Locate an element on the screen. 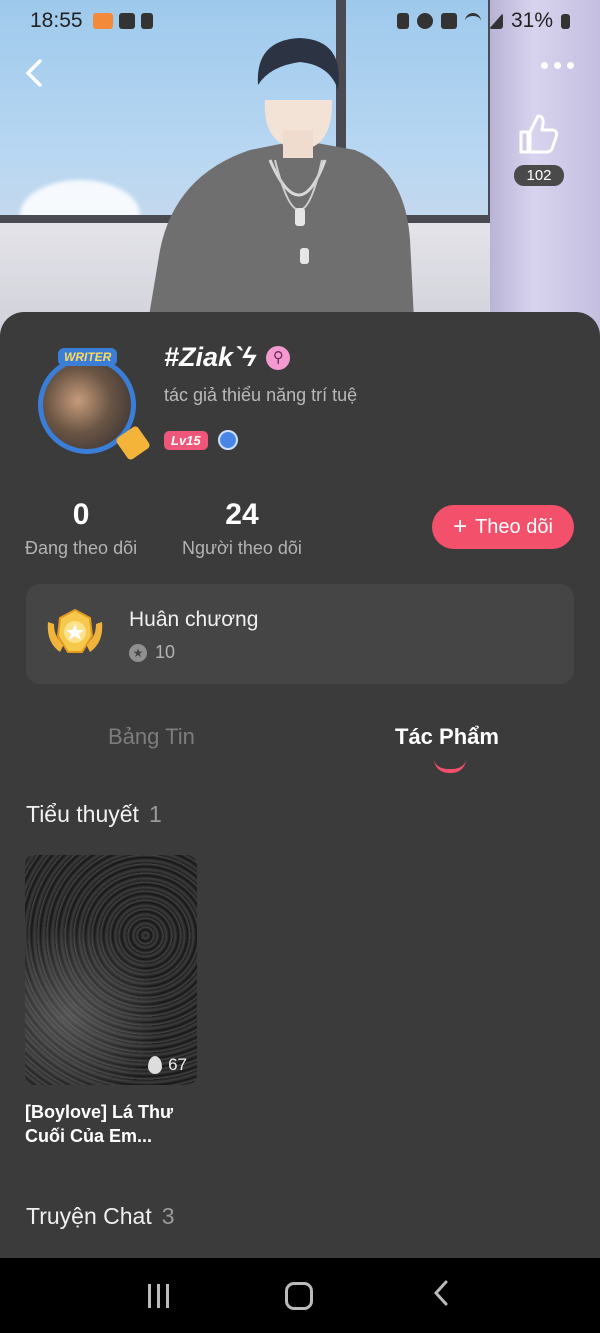 Image resolution: width=600 pixels, height=1333 pixels. followers-stat: 24 Người theo dõi is located at coordinates (242, 528).